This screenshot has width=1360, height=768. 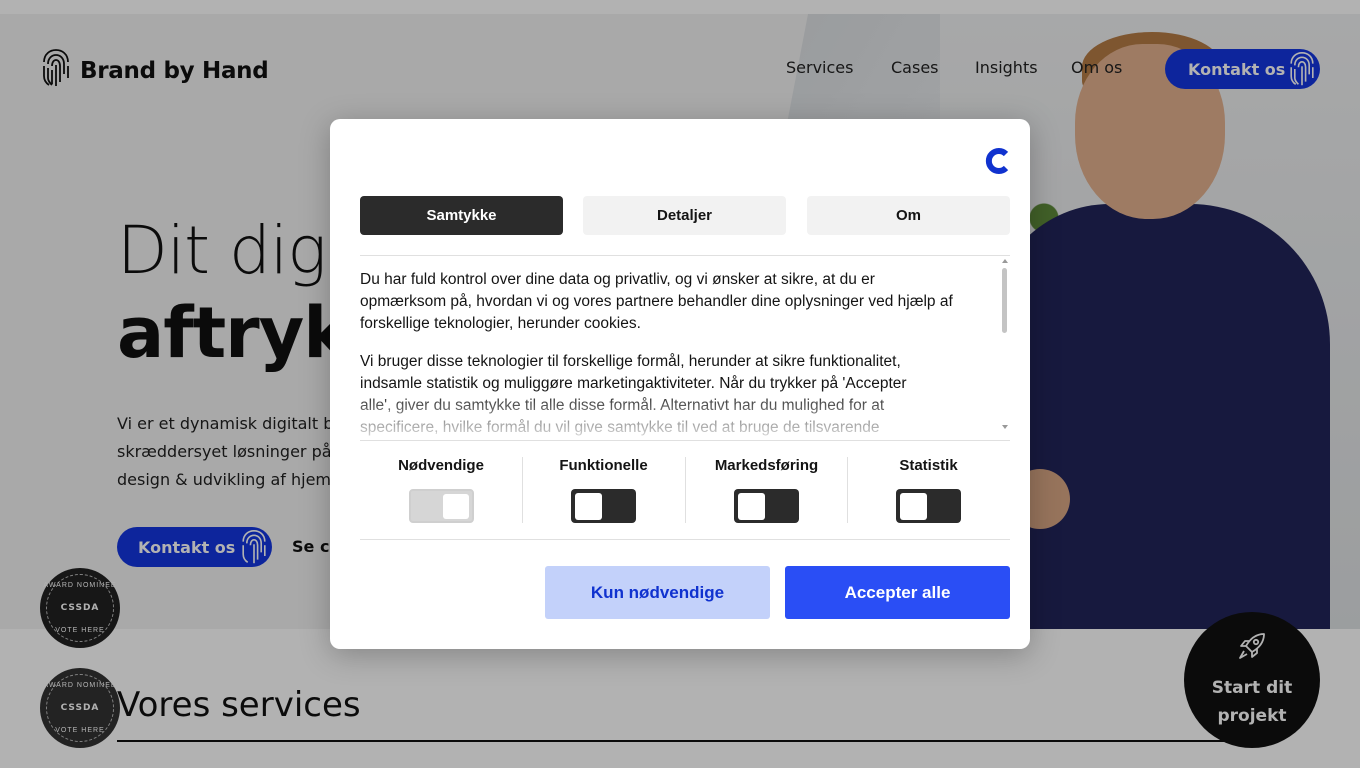 What do you see at coordinates (660, 415) in the screenshot?
I see `text-fade` at bounding box center [660, 415].